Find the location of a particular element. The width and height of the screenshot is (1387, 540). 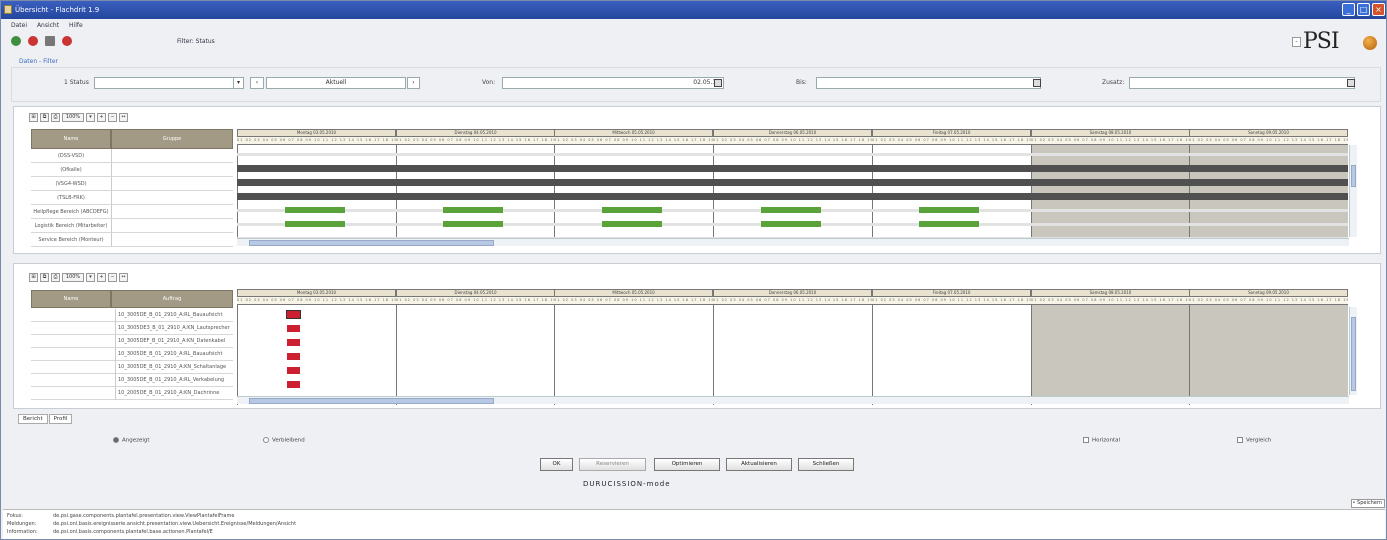

menu-datei: Datei is located at coordinates (19, 25).